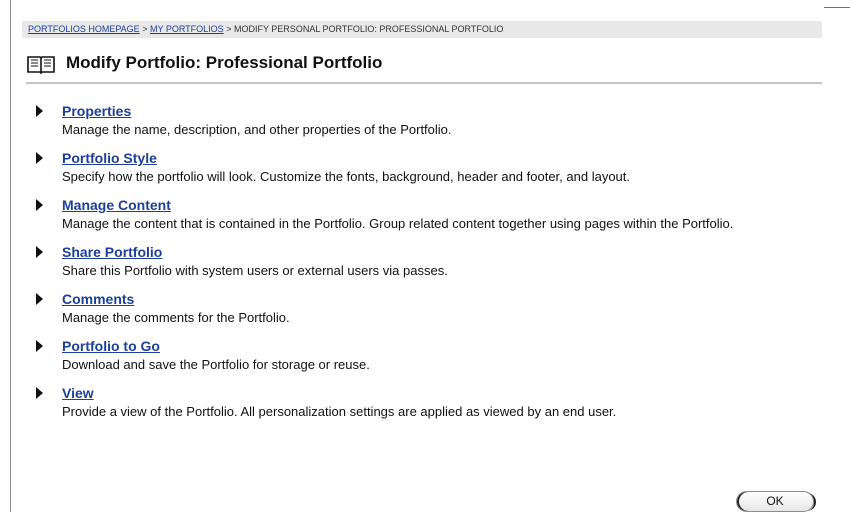 The height and width of the screenshot is (512, 850). What do you see at coordinates (176, 317) in the screenshot?
I see `menu-item-description: Manage the comments for the Portfolio.` at bounding box center [176, 317].